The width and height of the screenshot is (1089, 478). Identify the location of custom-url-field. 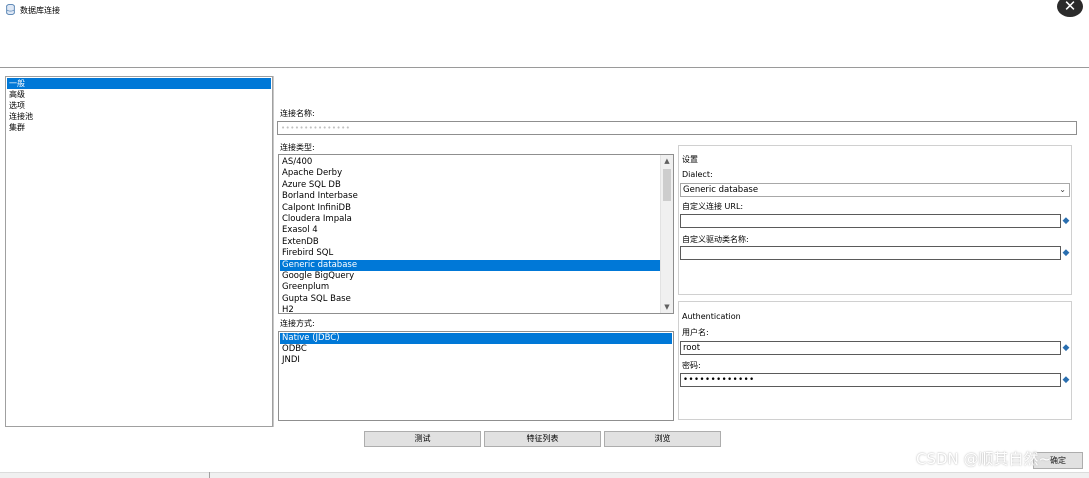
(870, 221).